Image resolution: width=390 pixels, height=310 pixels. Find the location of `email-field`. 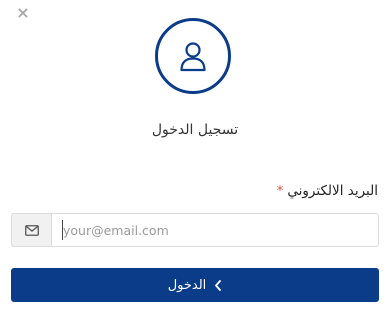

email-field is located at coordinates (215, 230).